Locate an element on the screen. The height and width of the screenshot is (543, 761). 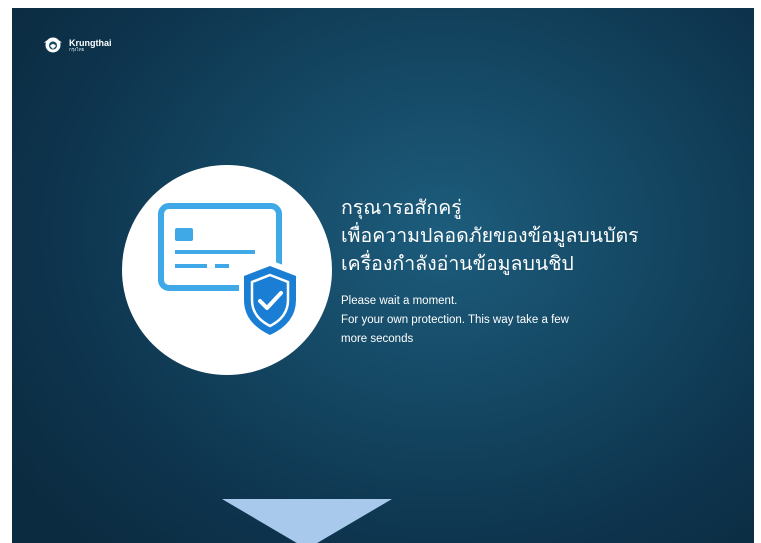
card-shield-check-icon is located at coordinates (229, 272).